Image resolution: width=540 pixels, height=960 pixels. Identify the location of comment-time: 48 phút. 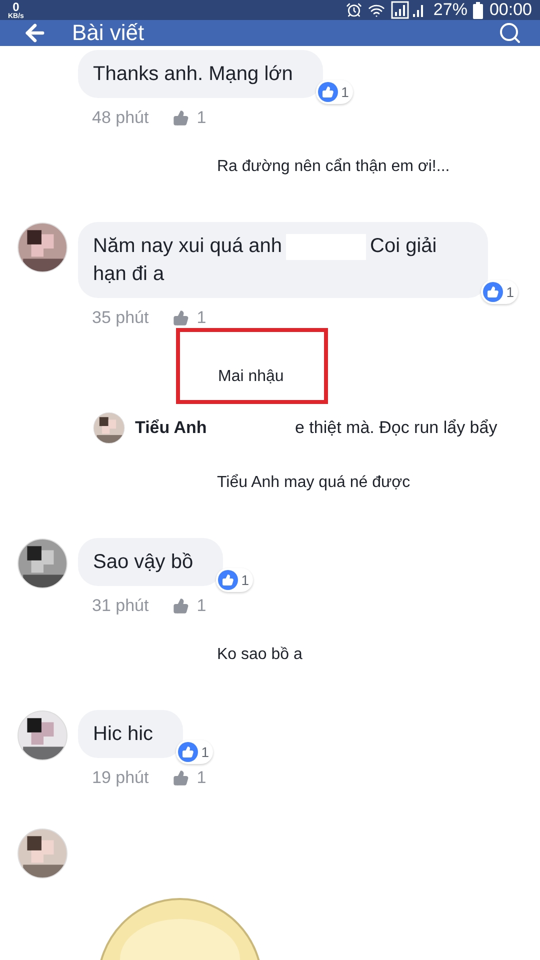
(120, 118).